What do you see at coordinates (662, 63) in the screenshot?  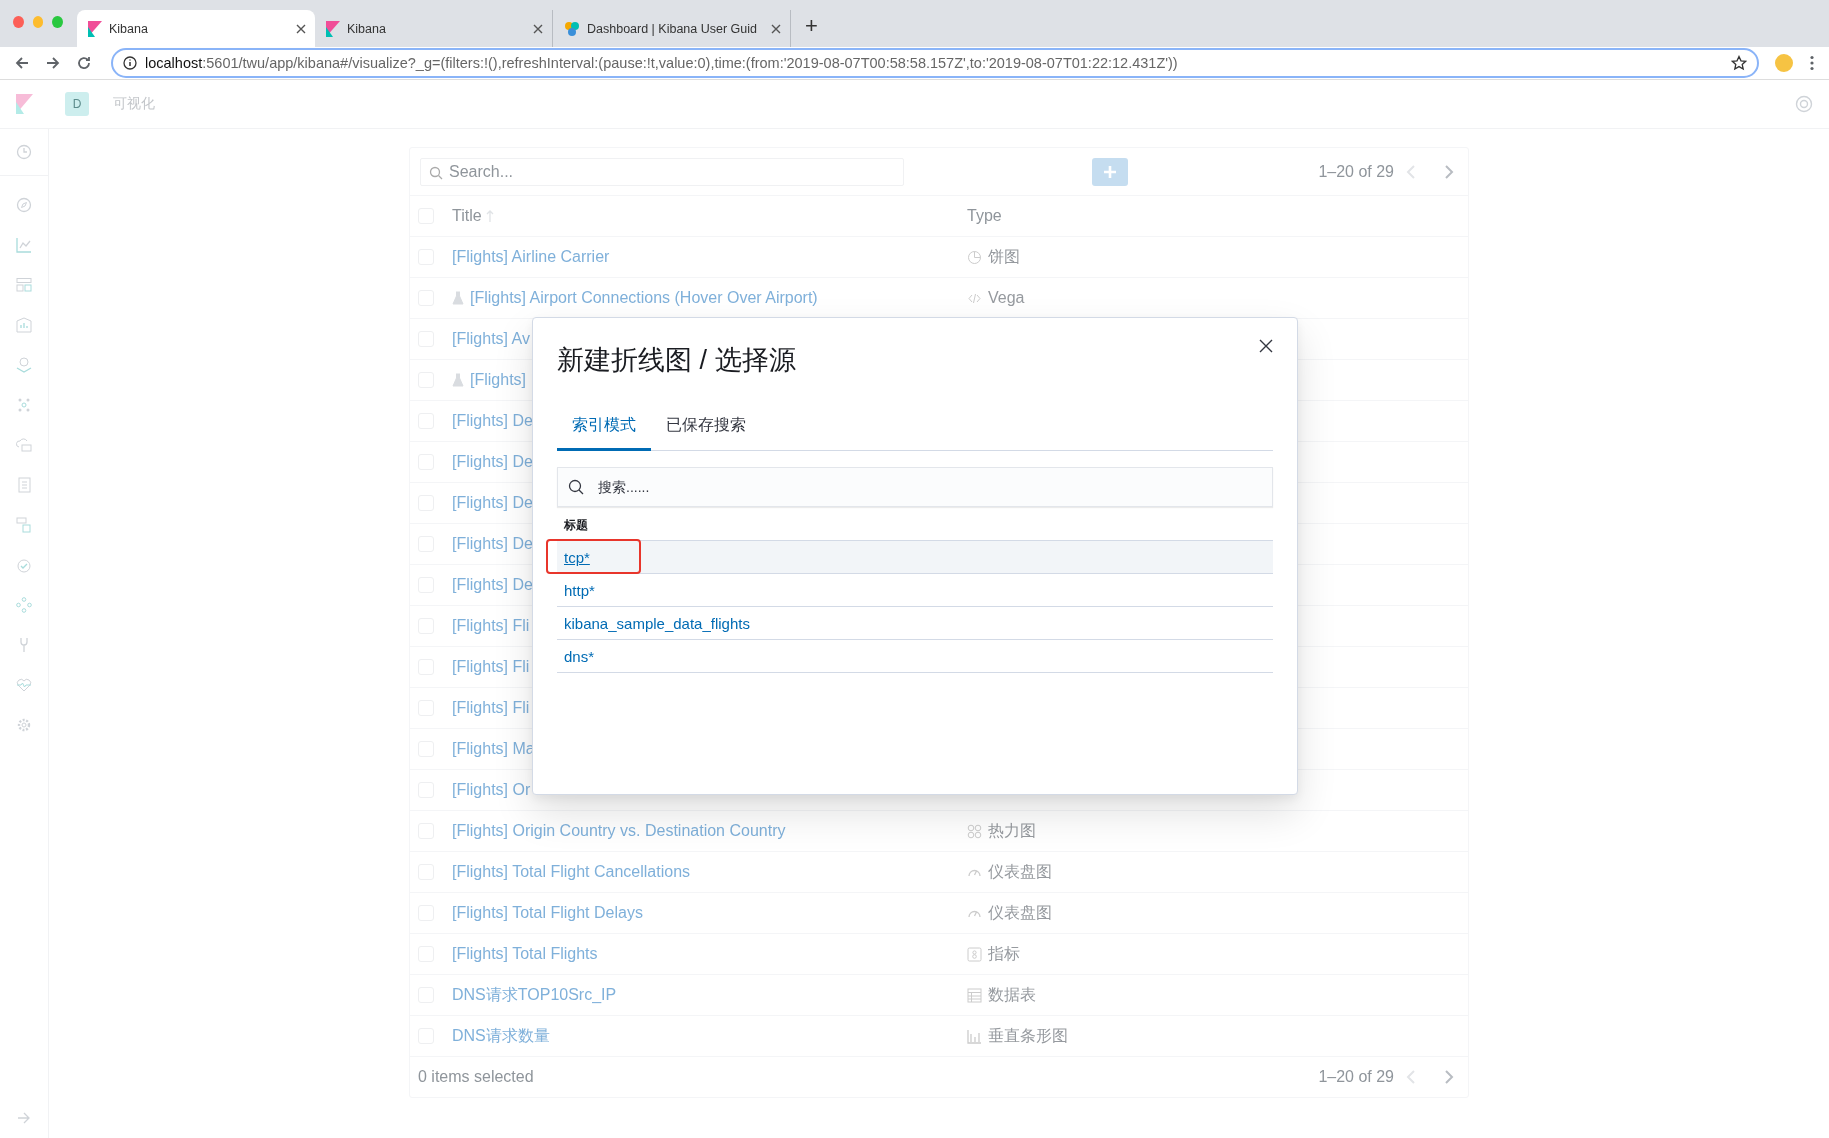 I see `url-text: localhost:5601/twu/app/kibana#/visualize?_g=(filters:!(),refreshInterval:(pause:!t,value:0),time:(from:'2019-08-07T00:58:58.157Z',to:'2019-08-07T01:22:12.431Z'))` at bounding box center [662, 63].